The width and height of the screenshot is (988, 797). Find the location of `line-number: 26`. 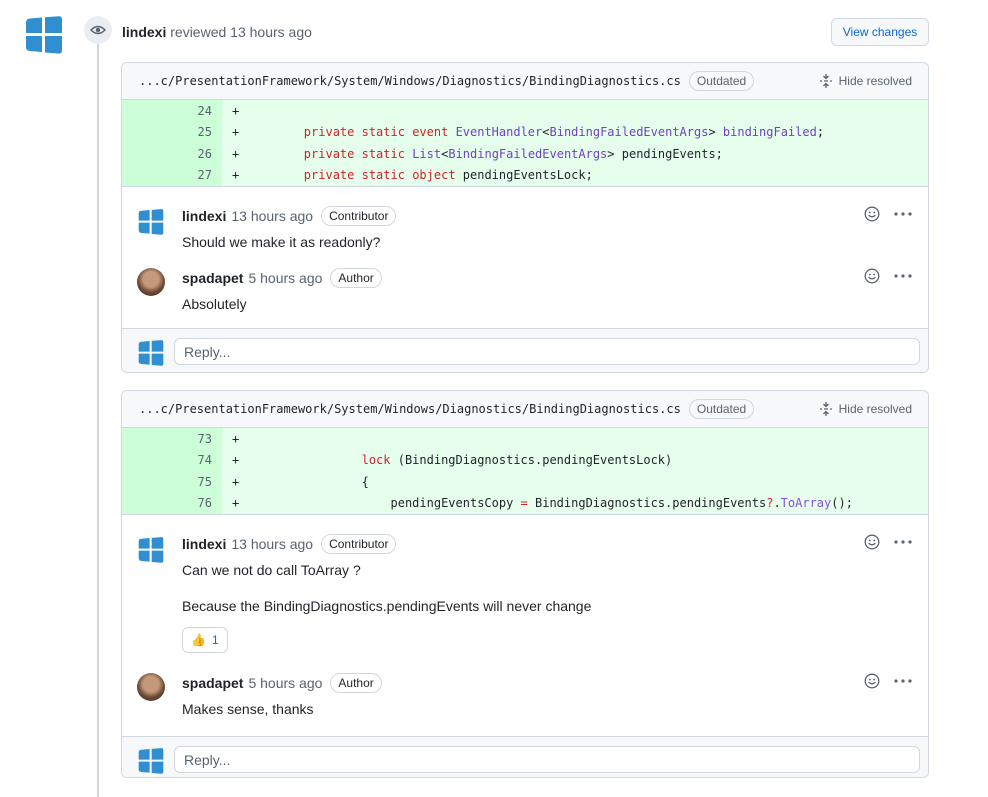

line-number: 26 is located at coordinates (172, 154).